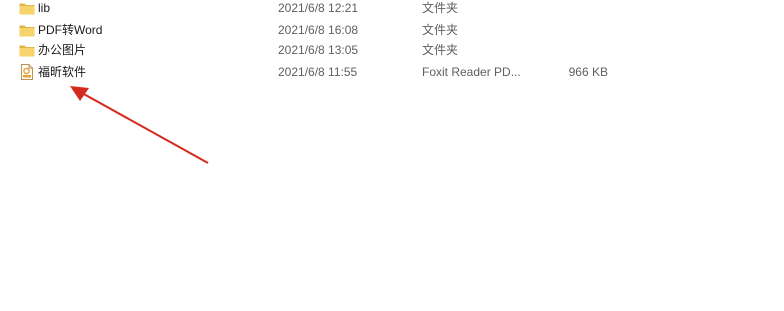 The width and height of the screenshot is (784, 311). I want to click on file-row-lib: lib 2021/6/8 12:21 文件夹, so click(334, 9).